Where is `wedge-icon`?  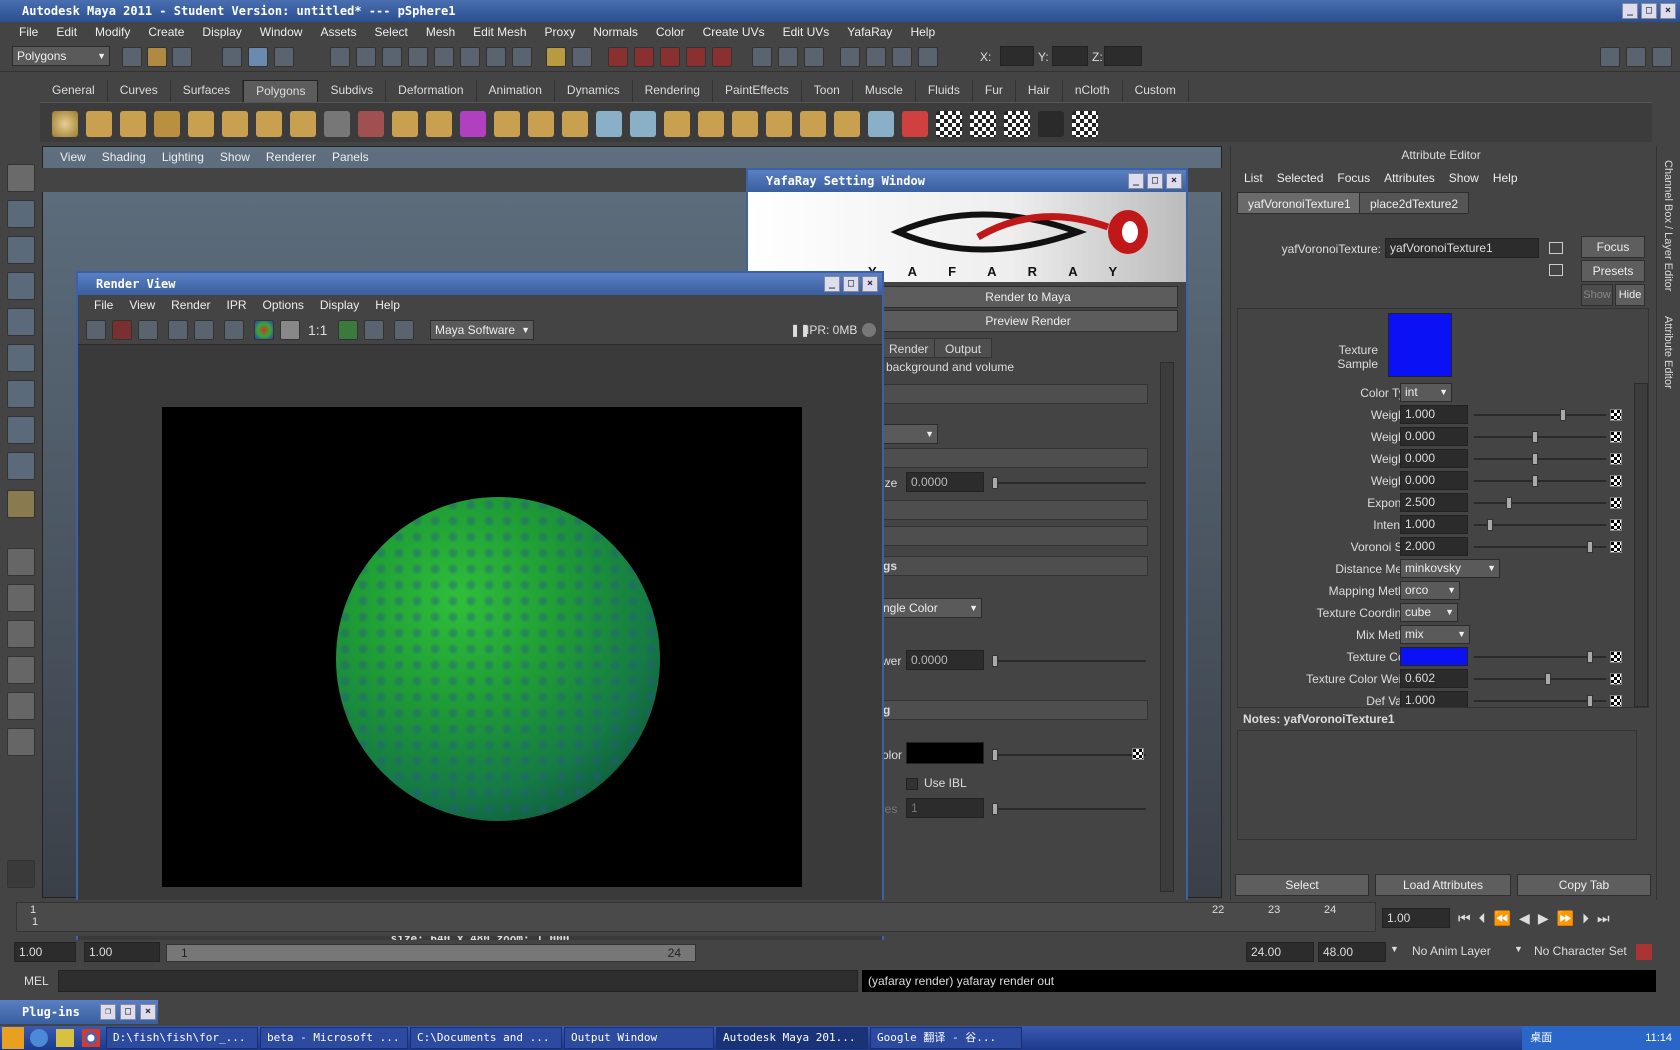
wedge-icon is located at coordinates (745, 124).